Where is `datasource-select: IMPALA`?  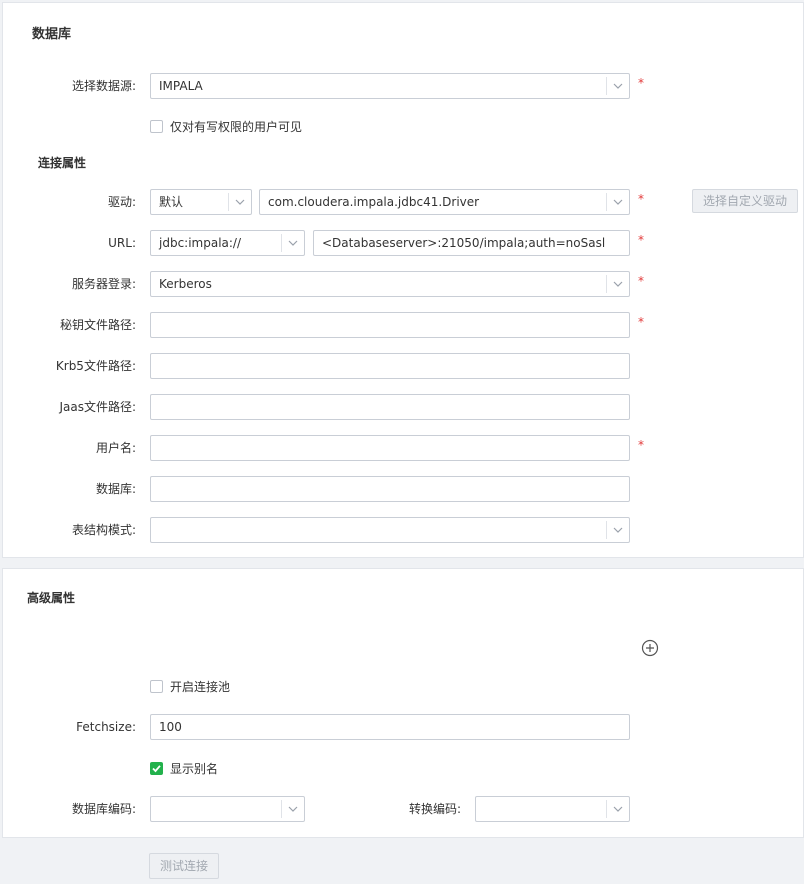
datasource-select: IMPALA is located at coordinates (390, 86).